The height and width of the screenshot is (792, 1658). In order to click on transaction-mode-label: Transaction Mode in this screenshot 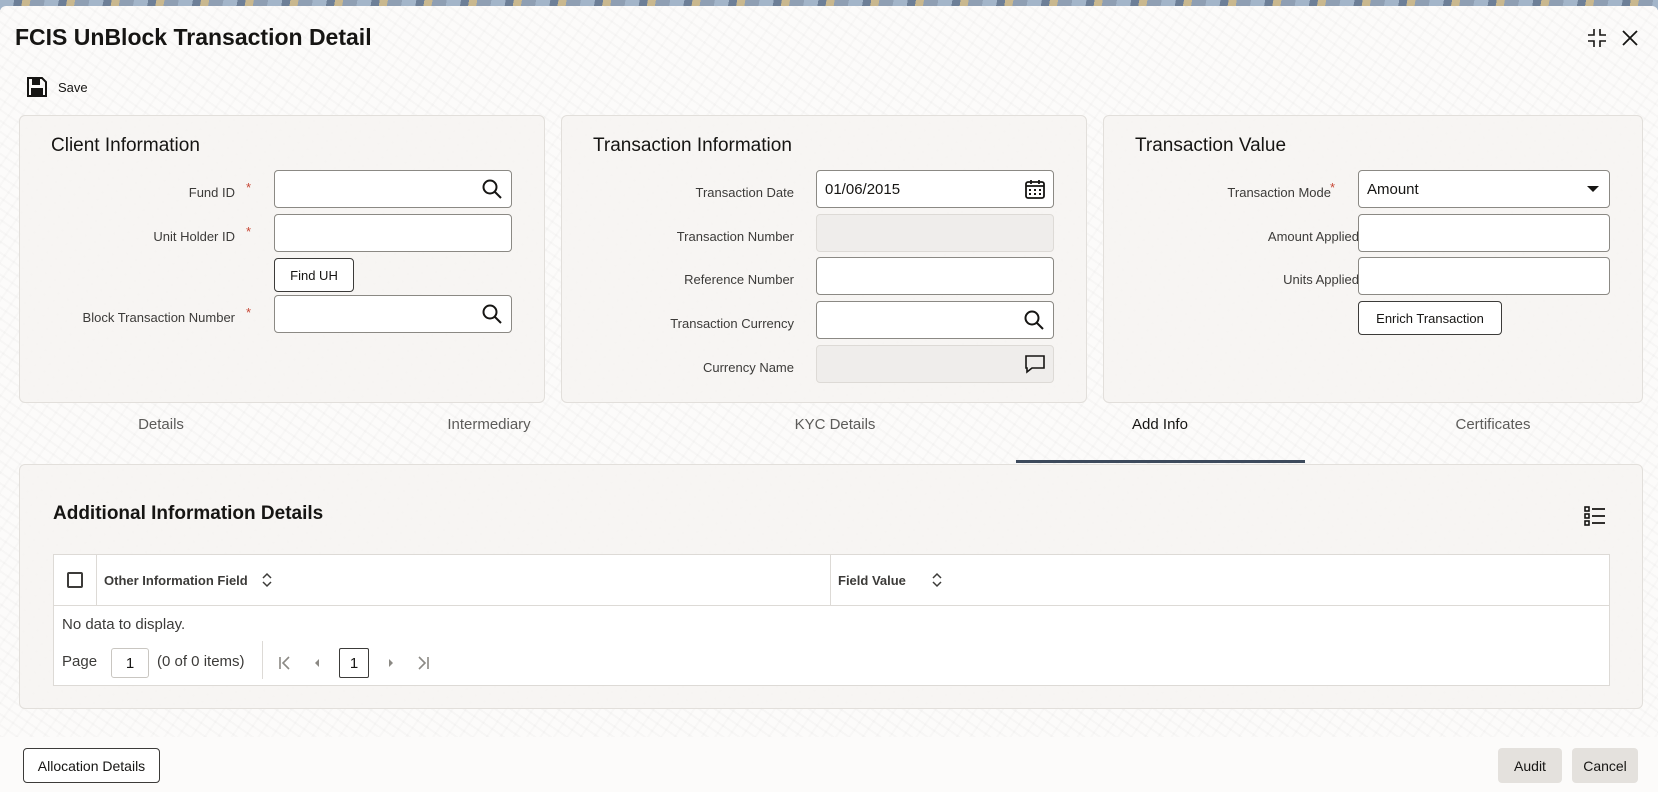, I will do `click(1279, 192)`.